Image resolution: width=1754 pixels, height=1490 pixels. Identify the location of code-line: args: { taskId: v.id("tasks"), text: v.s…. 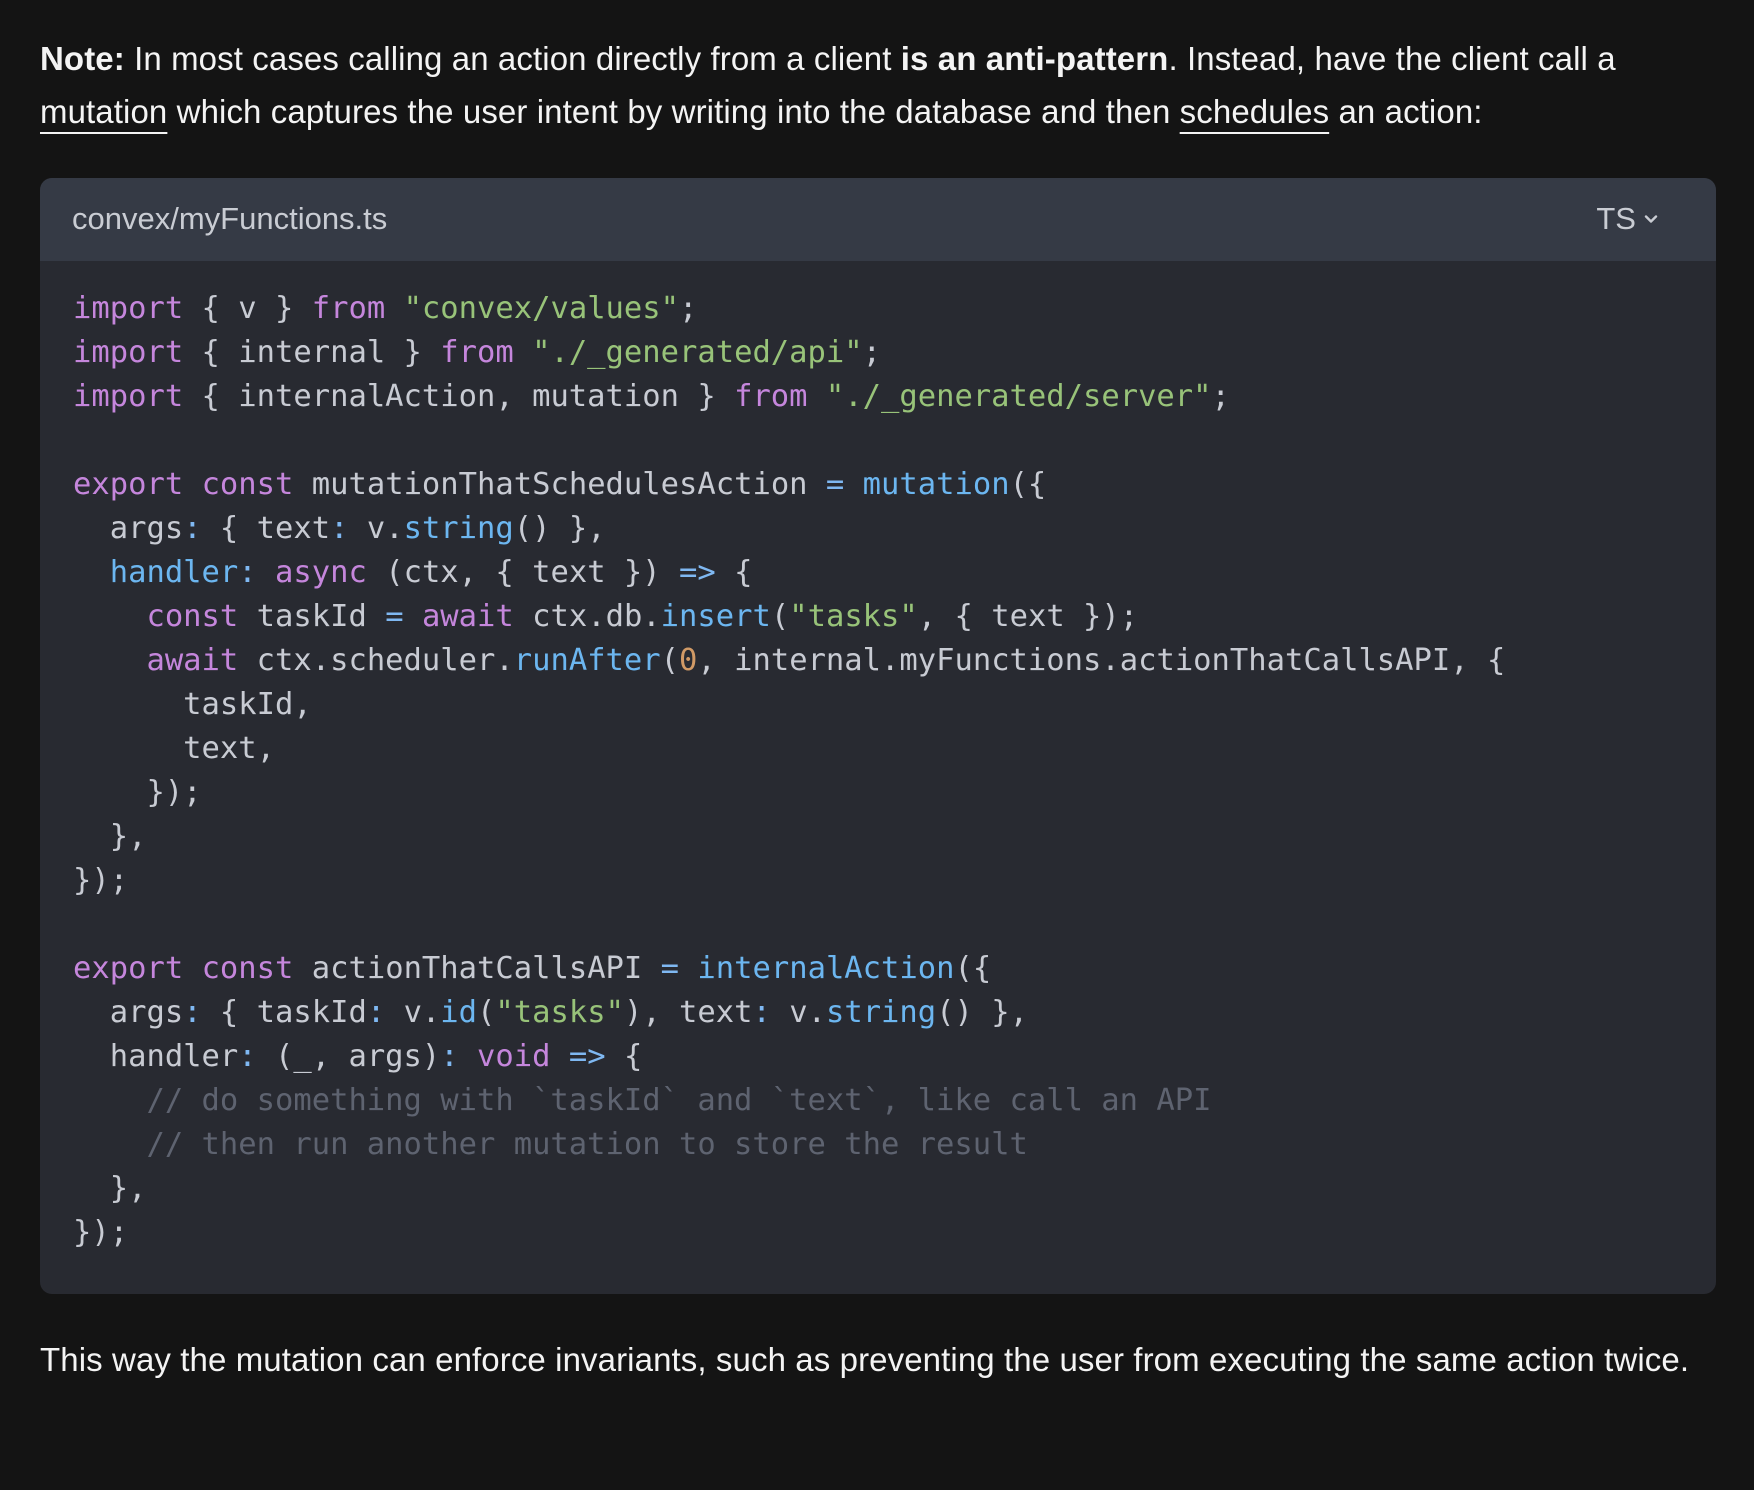
(550, 1012).